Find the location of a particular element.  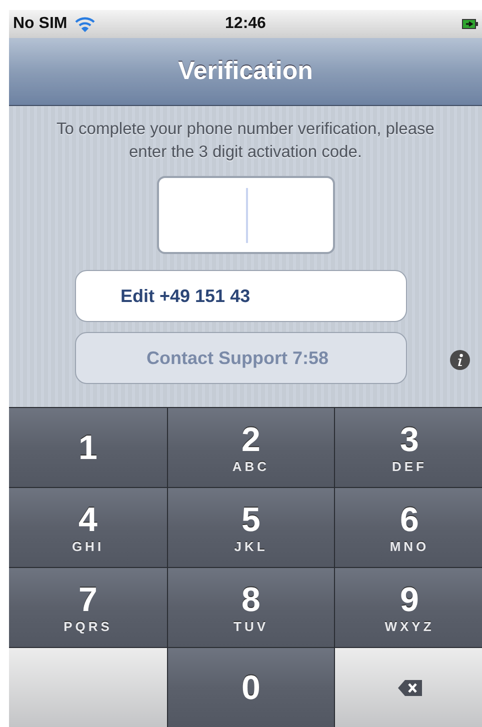

instruction-text: To complete your phone number verification, please enter the 3 digit activation code. is located at coordinates (246, 141).